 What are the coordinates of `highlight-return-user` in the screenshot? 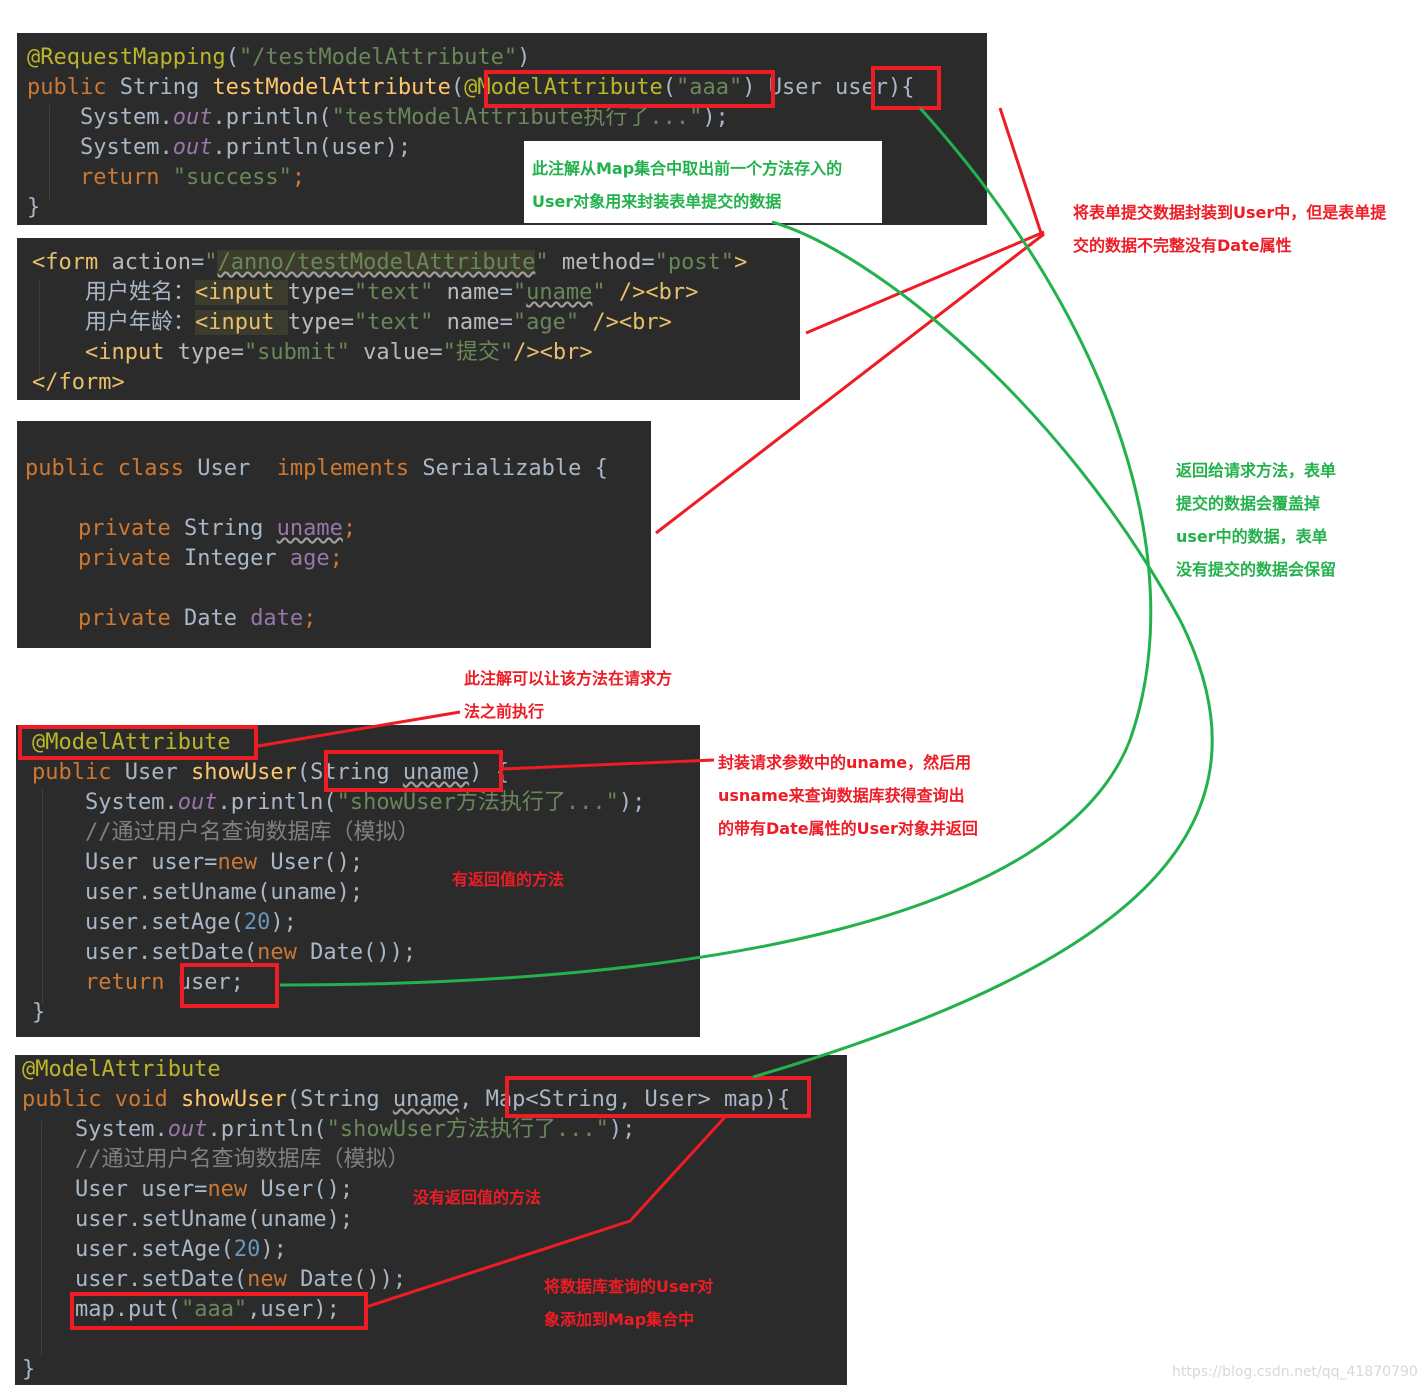 It's located at (229, 985).